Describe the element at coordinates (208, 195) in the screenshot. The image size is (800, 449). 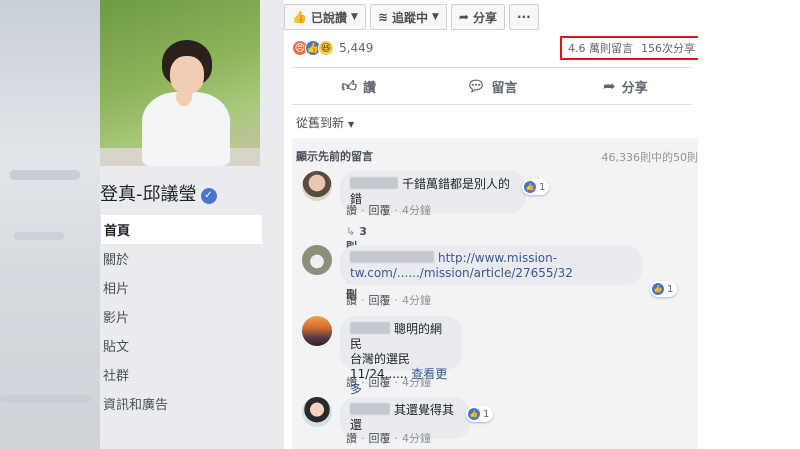
I see `verified-check-icon: ✓` at that location.